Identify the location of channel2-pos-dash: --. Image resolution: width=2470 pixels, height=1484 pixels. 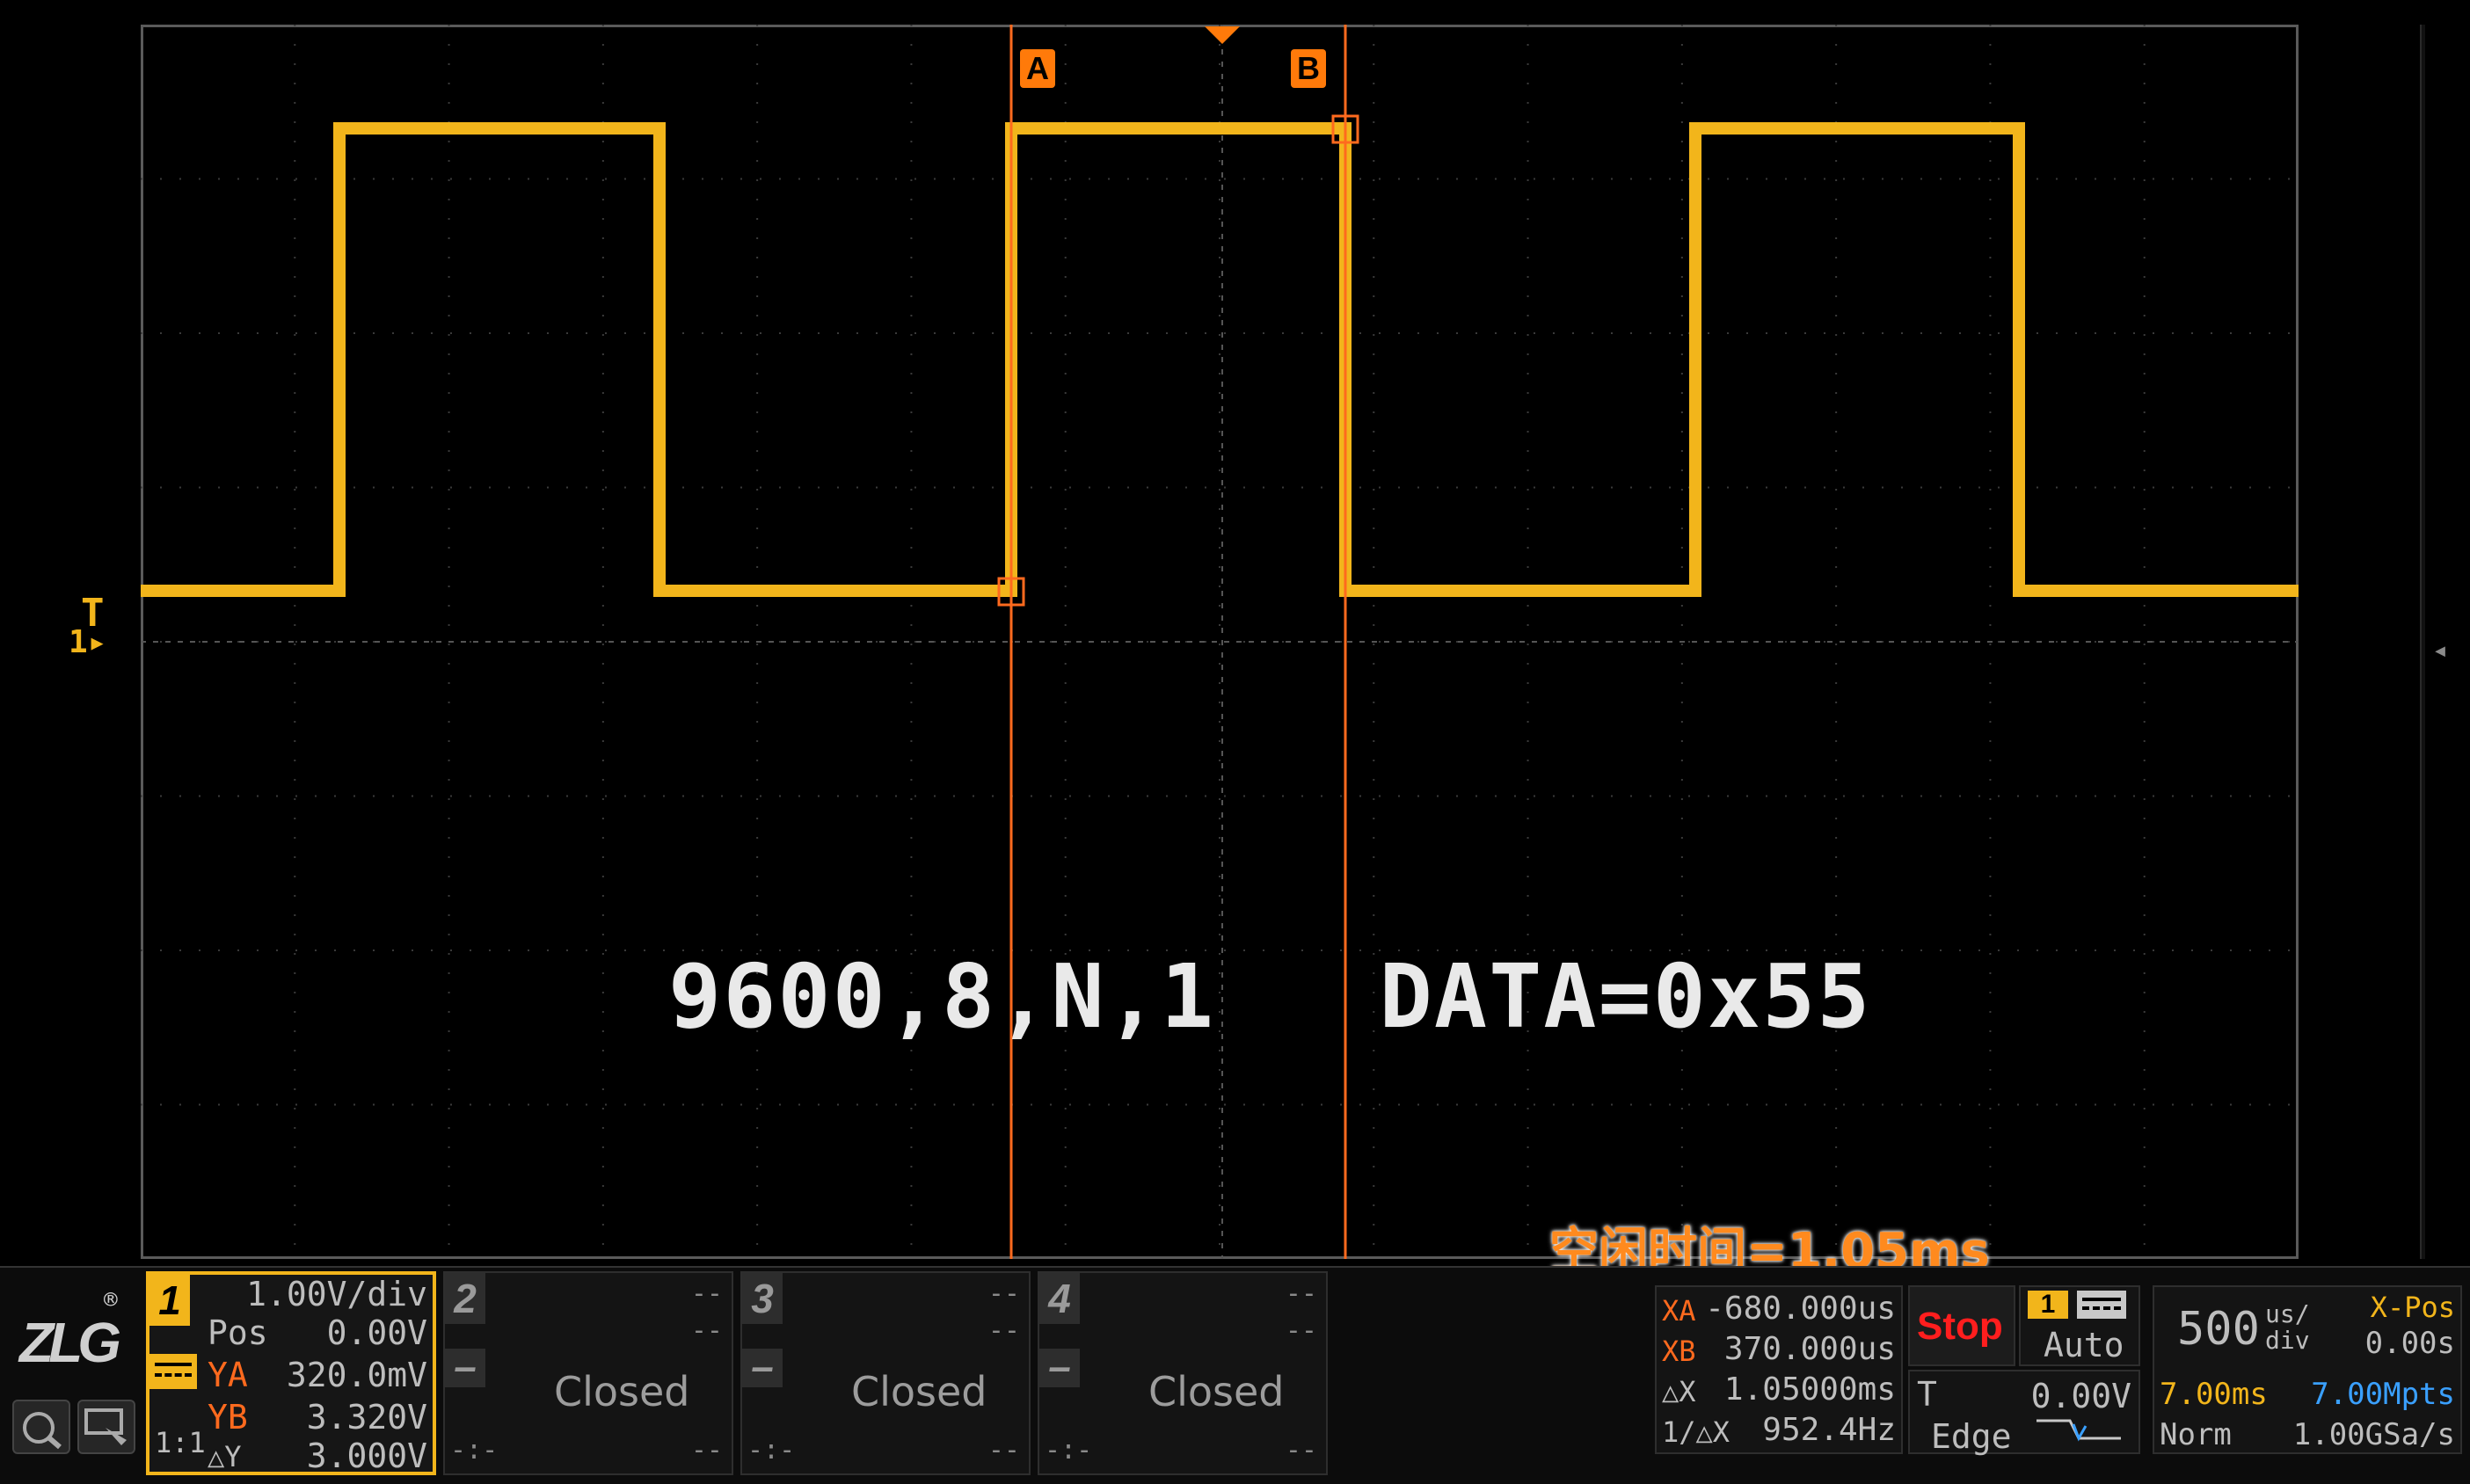
(706, 1330).